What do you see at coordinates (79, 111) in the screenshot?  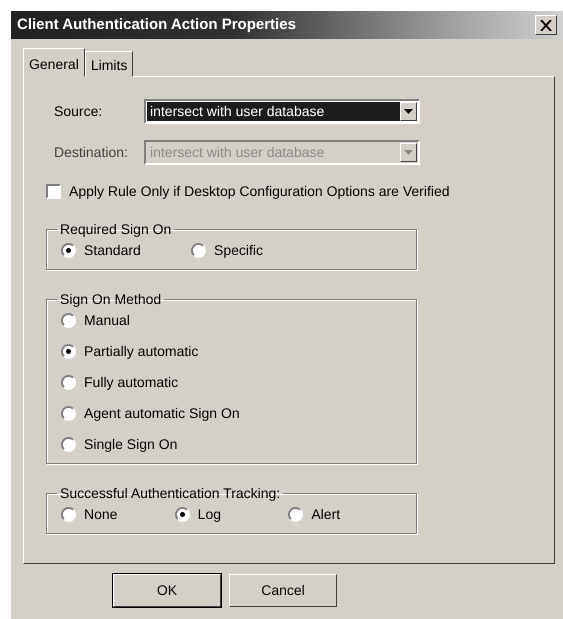 I see `field-label: Source:` at bounding box center [79, 111].